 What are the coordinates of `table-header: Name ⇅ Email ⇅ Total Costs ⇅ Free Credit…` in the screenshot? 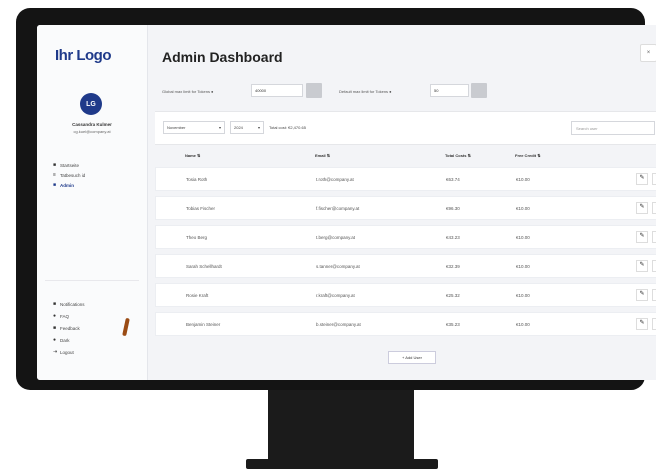 It's located at (405, 160).